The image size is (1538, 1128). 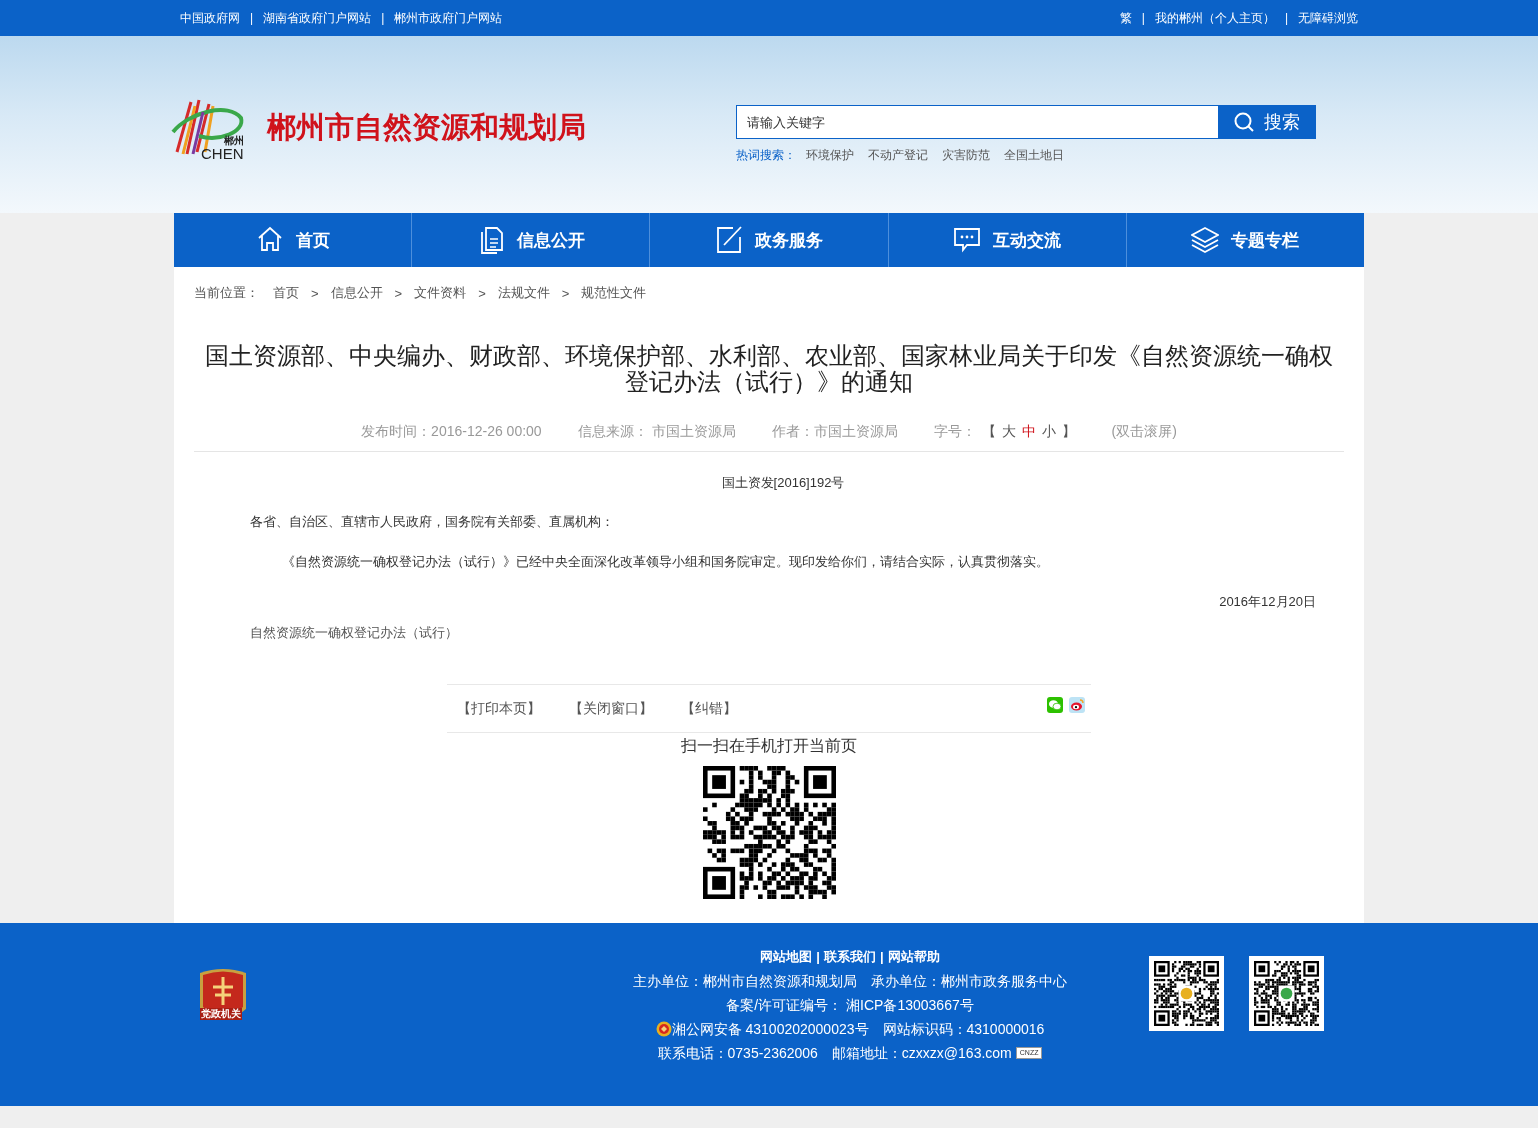 What do you see at coordinates (769, 746) in the screenshot?
I see `qr-caption: 扫一扫在手机打开当前页` at bounding box center [769, 746].